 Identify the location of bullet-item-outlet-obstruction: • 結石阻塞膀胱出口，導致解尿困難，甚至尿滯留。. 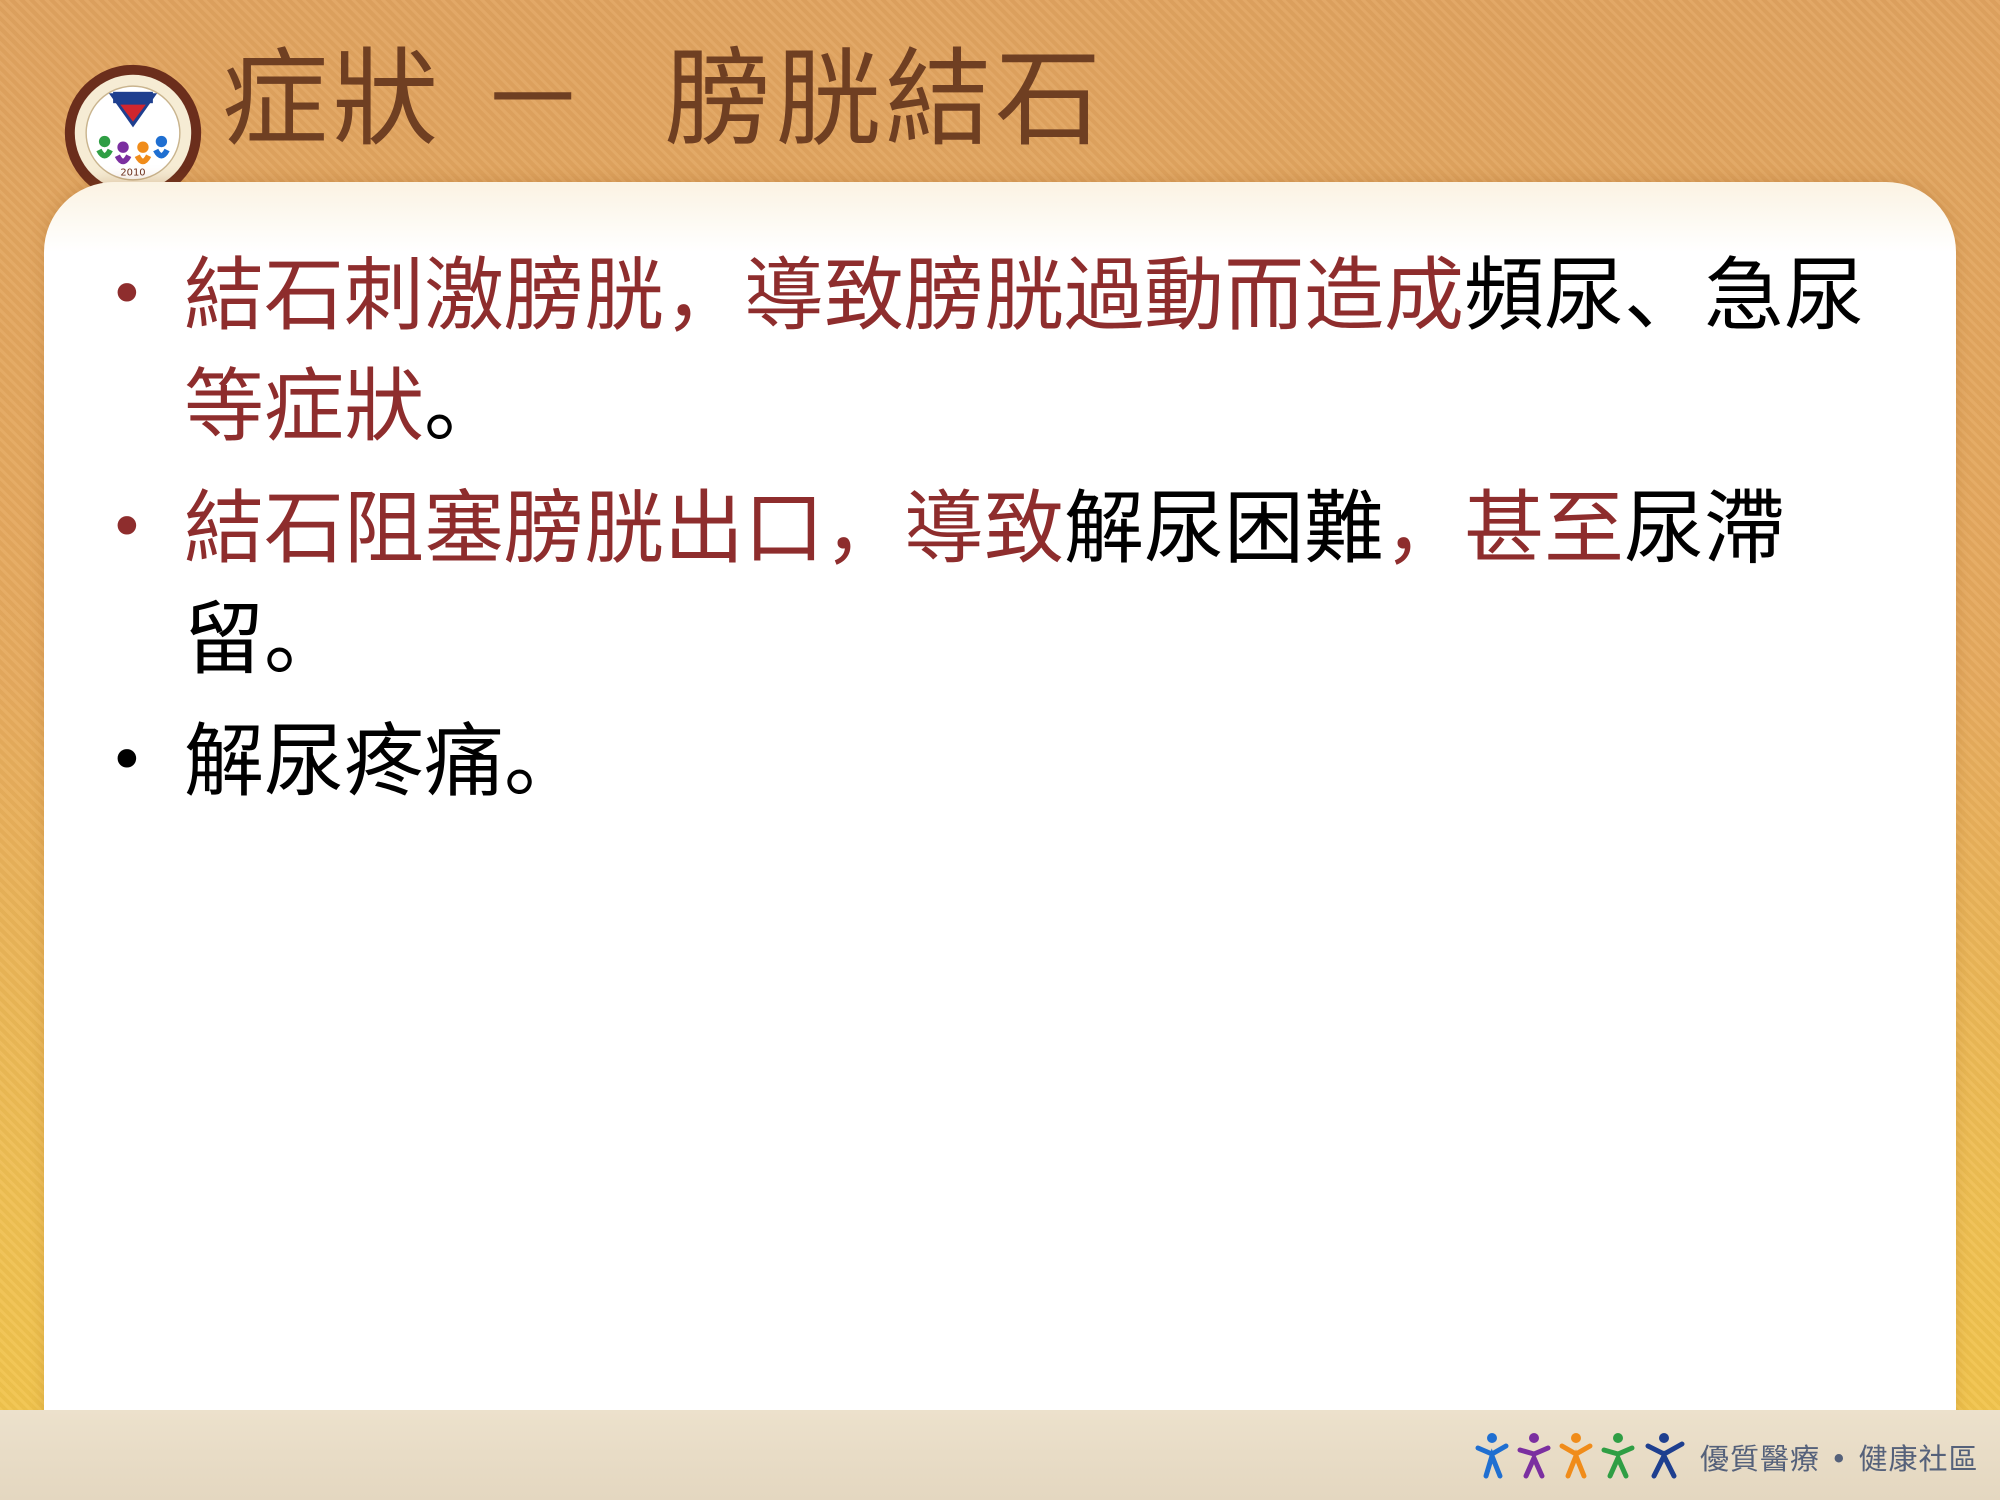
(994, 584).